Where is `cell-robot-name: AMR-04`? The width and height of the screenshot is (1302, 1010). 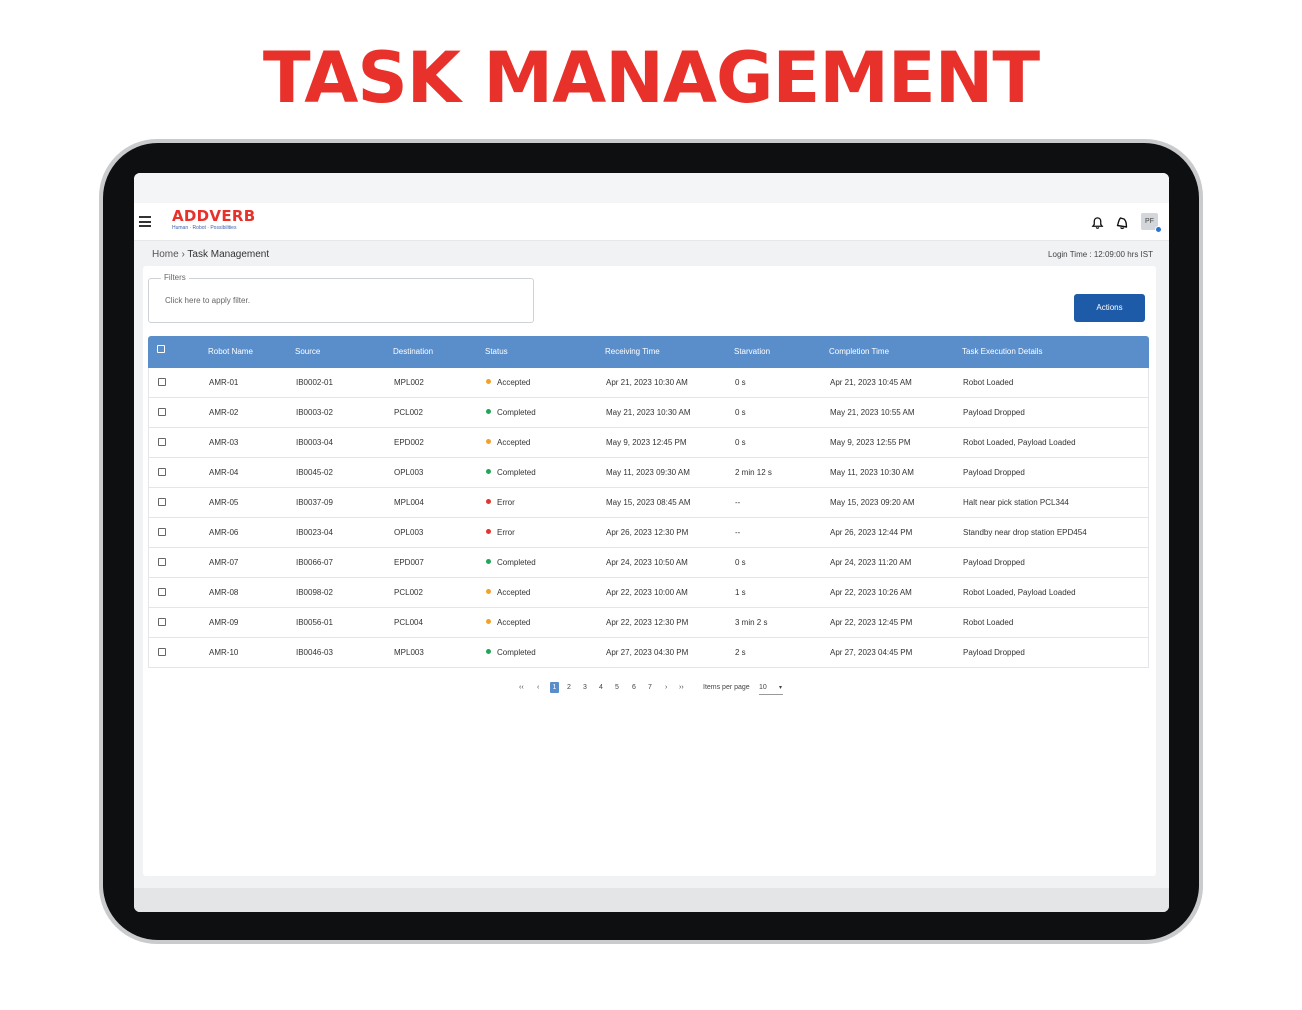 cell-robot-name: AMR-04 is located at coordinates (224, 472).